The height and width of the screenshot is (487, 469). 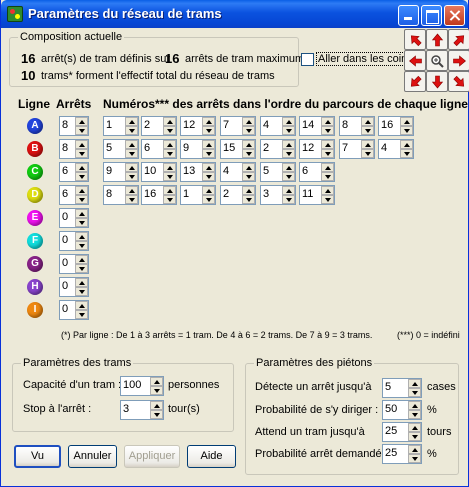 I want to click on stop-number-spinner-c-5-up-button, so click(x=288, y=167).